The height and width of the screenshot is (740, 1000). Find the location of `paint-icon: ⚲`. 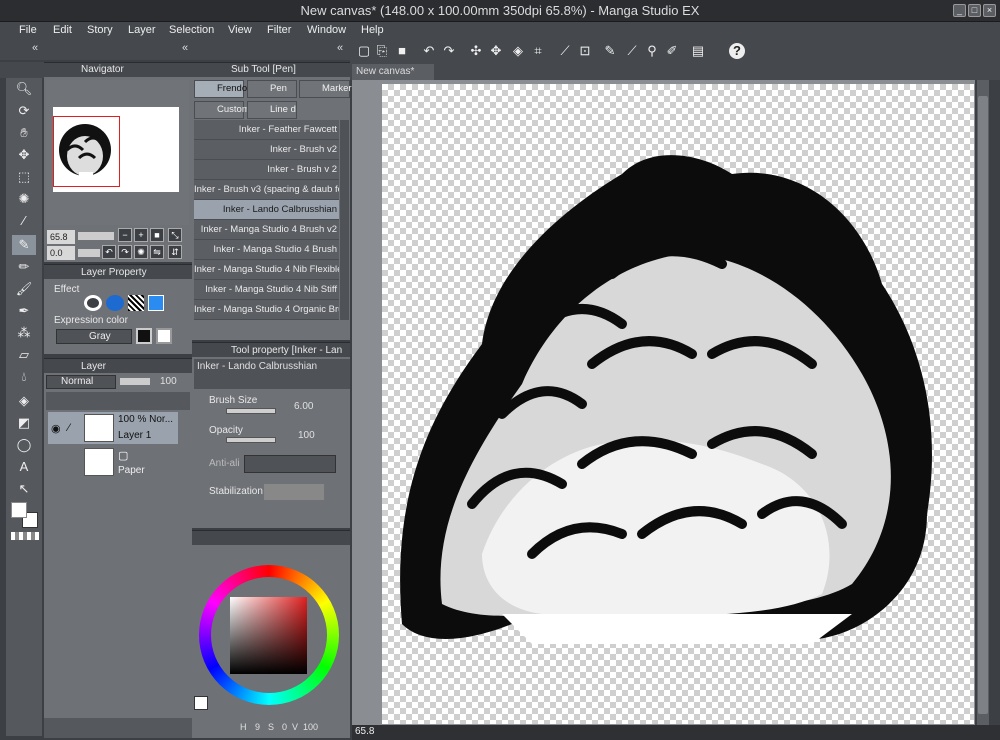

paint-icon: ⚲ is located at coordinates (652, 51).